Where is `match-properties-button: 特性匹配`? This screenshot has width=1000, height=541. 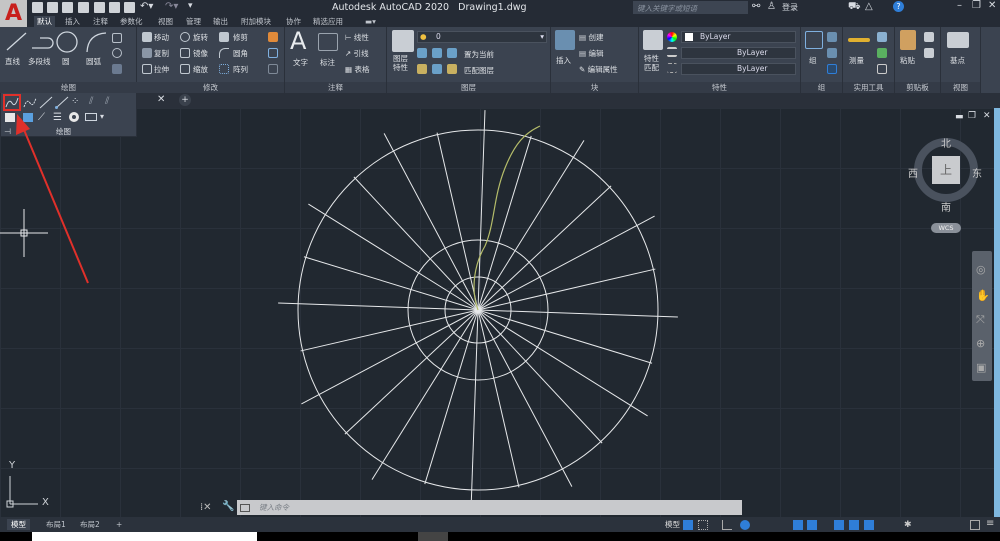 match-properties-button: 特性匹配 is located at coordinates (654, 63).